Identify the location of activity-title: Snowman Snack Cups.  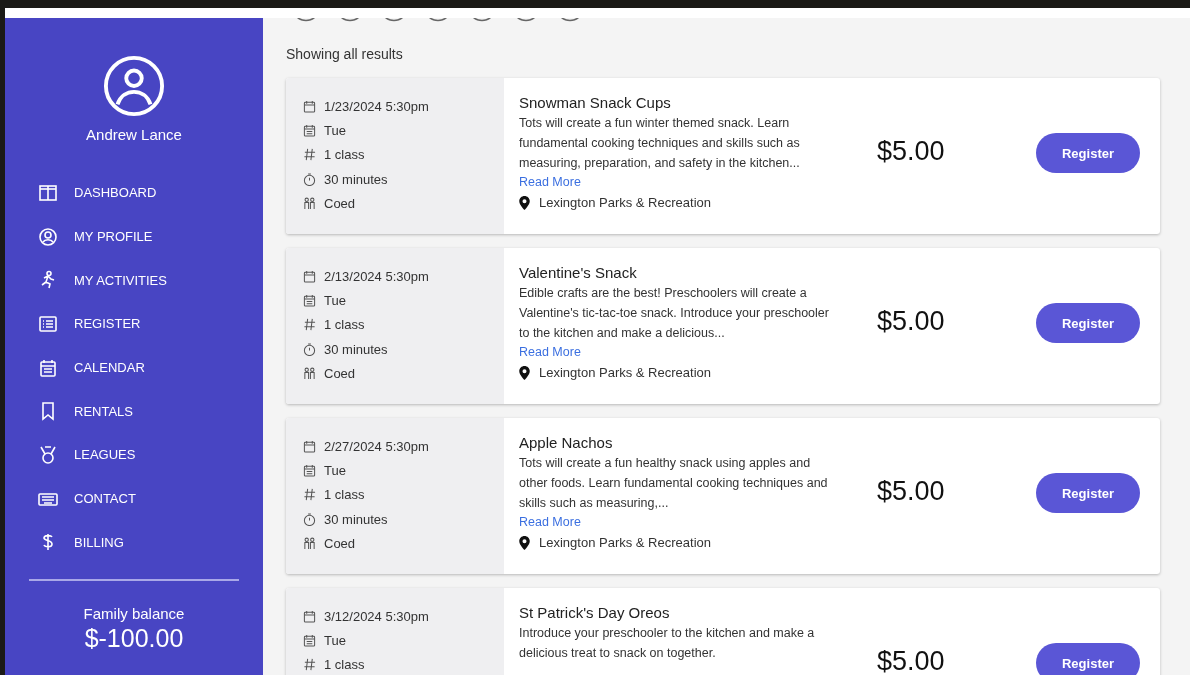
(595, 102).